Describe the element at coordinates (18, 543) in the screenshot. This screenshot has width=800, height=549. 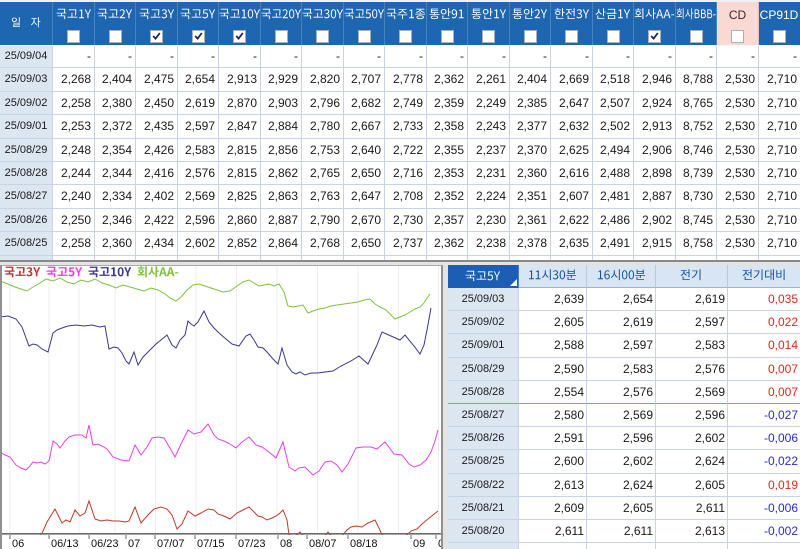
I see `svg-text: 06` at that location.